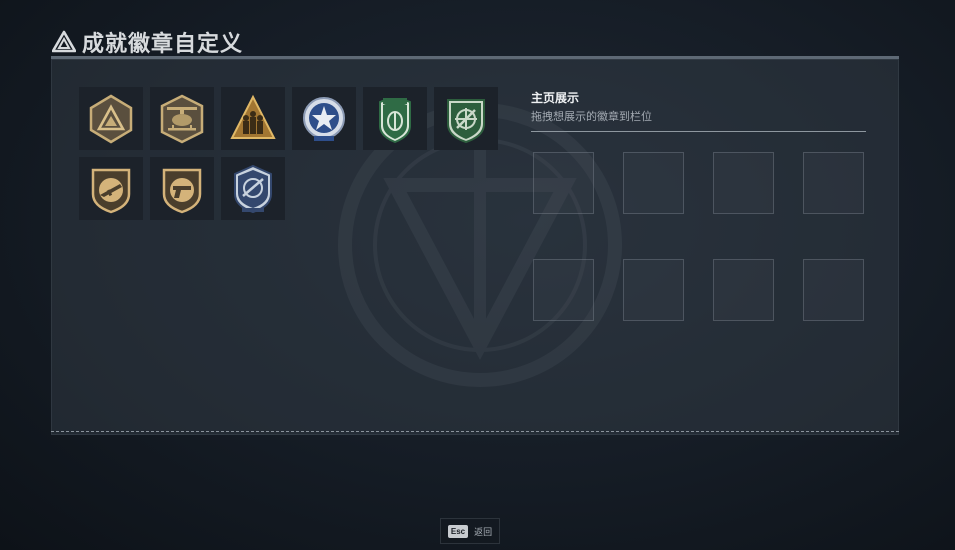  What do you see at coordinates (699, 236) in the screenshot?
I see `showcase-slots` at bounding box center [699, 236].